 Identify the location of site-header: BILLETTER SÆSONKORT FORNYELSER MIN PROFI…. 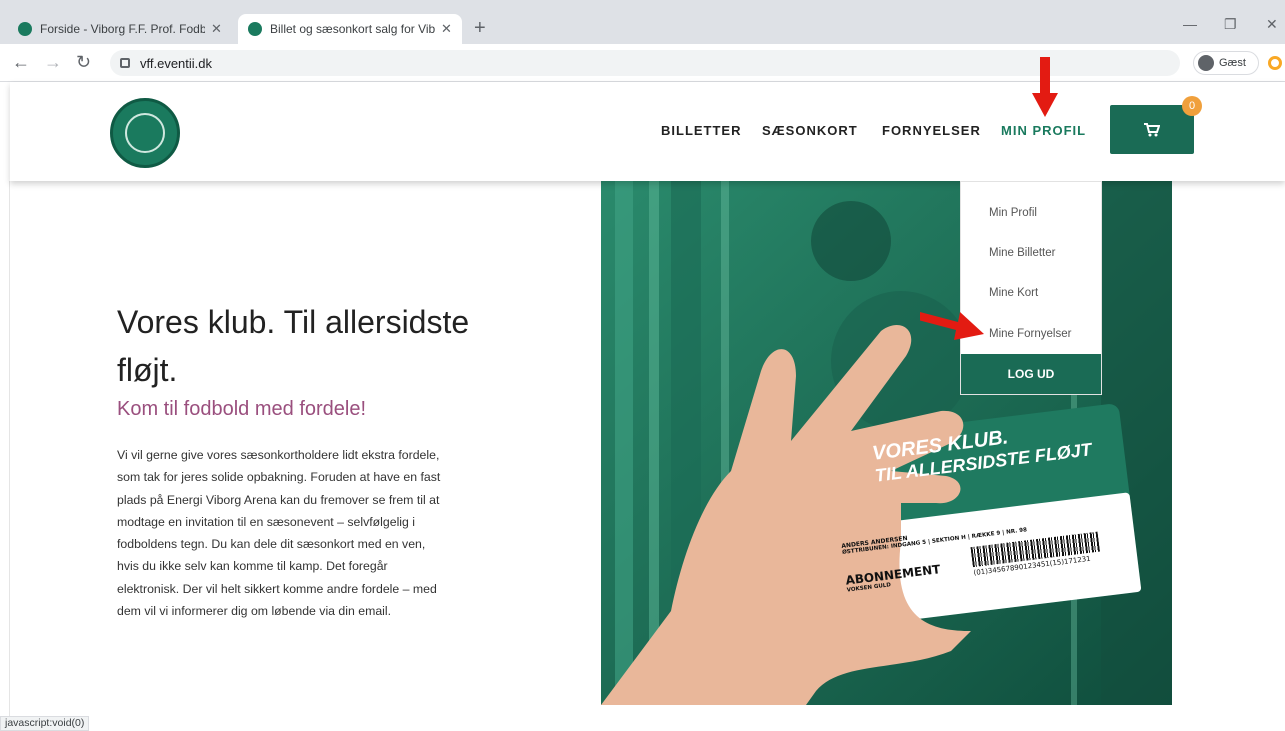
(647, 131).